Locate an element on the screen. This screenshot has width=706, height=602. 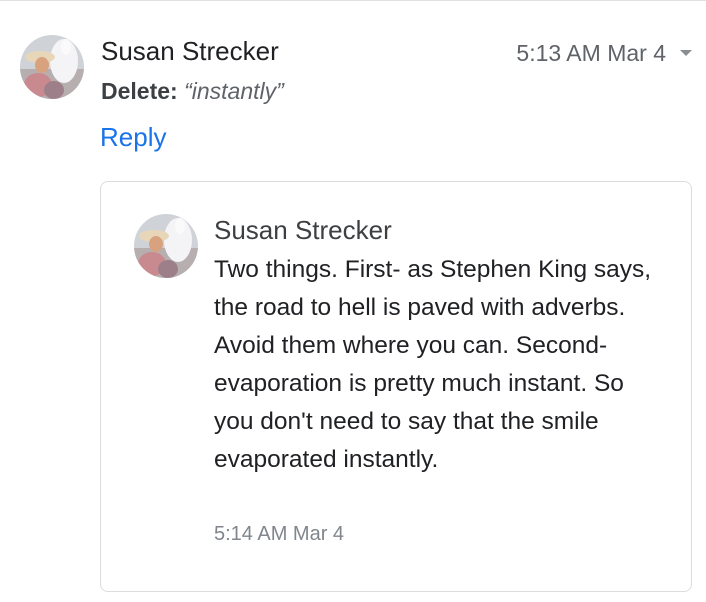
top-divider is located at coordinates (353, 0).